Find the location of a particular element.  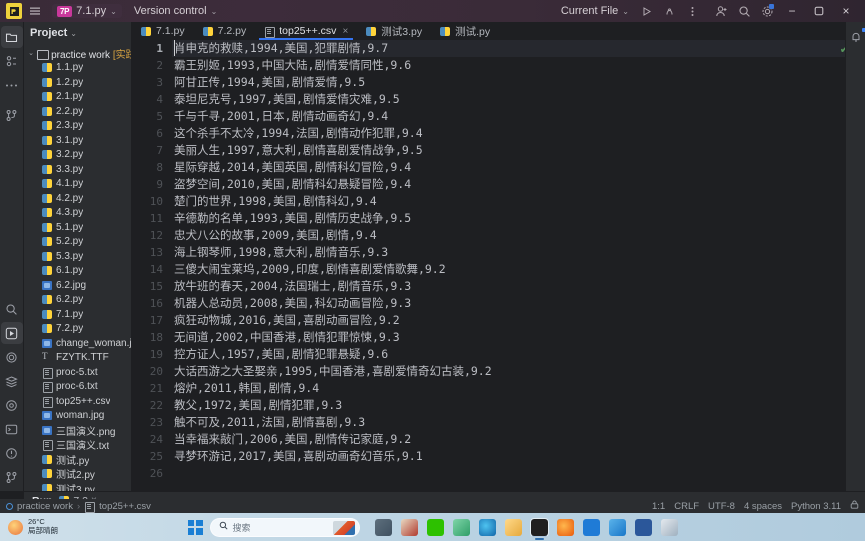

maximize-button is located at coordinates (819, 11).